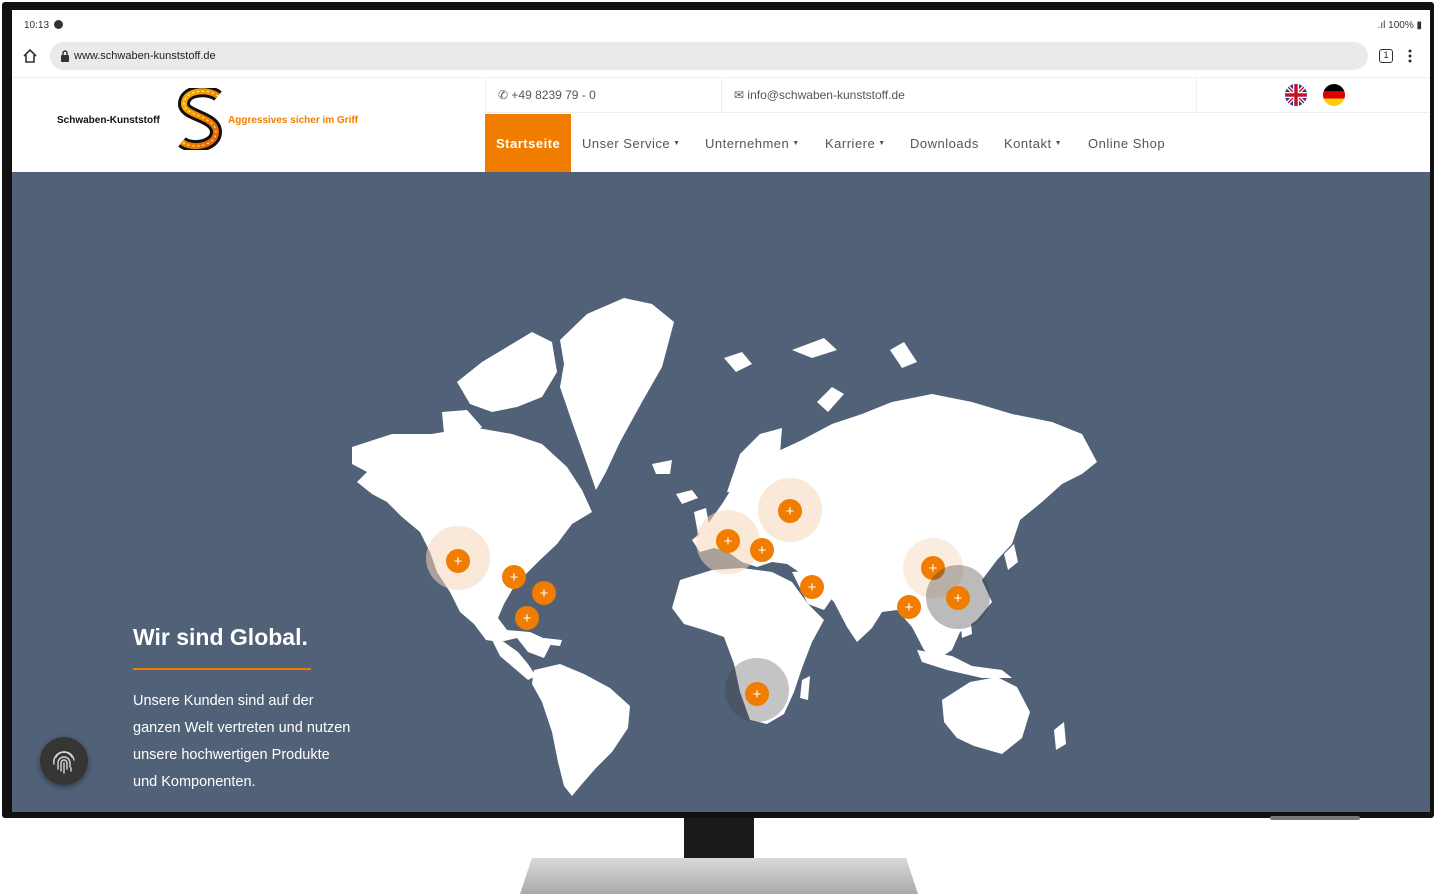 The height and width of the screenshot is (894, 1436). I want to click on mail-icon: ✉, so click(739, 95).